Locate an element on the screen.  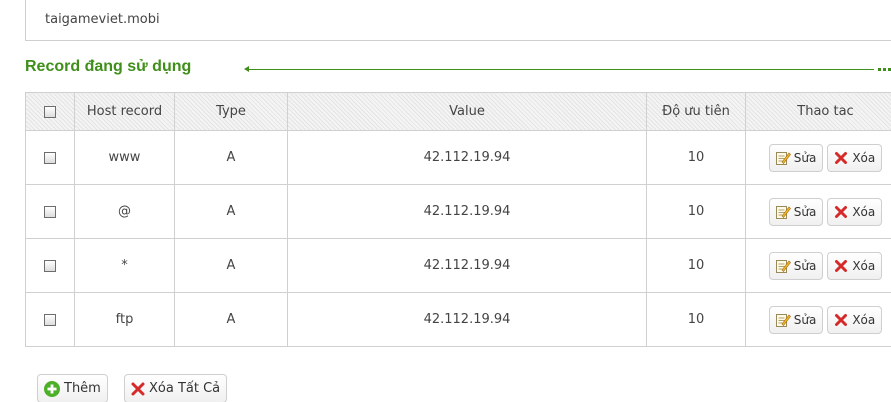
cell-host-record: @ is located at coordinates (124, 211).